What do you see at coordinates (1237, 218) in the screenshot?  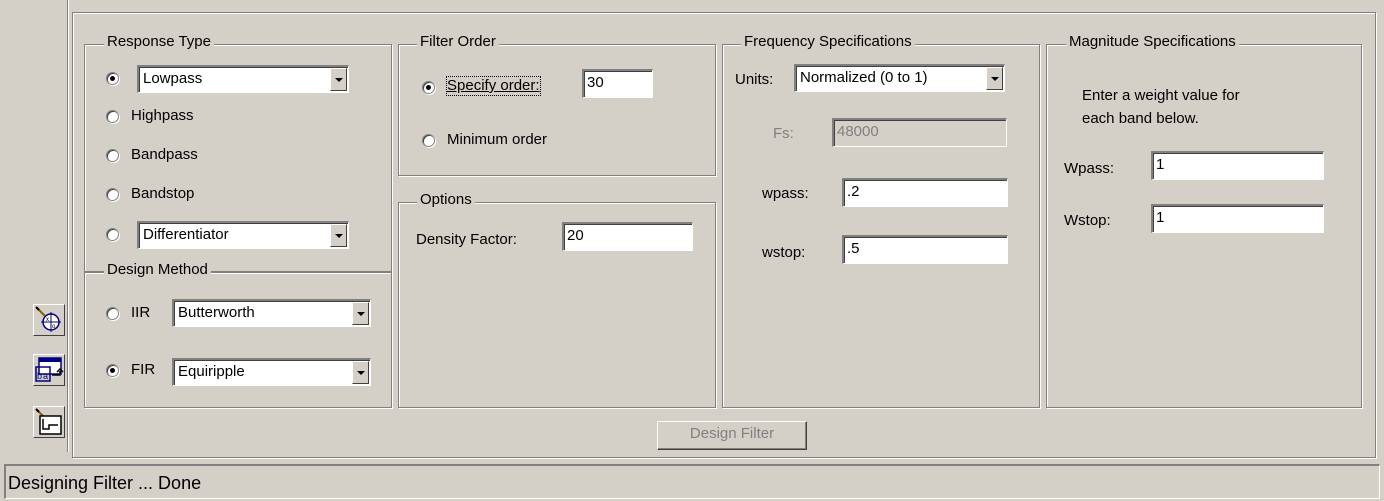 I see `weight-wstop-input: 1` at bounding box center [1237, 218].